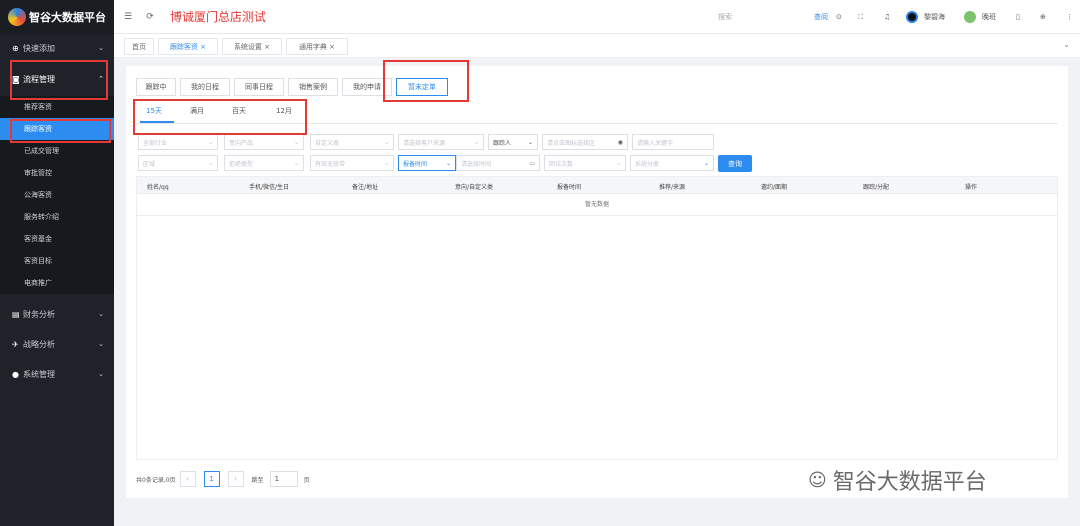  Describe the element at coordinates (352, 142) in the screenshot. I see `custom-class-select: 自定义类 ⌄` at that location.